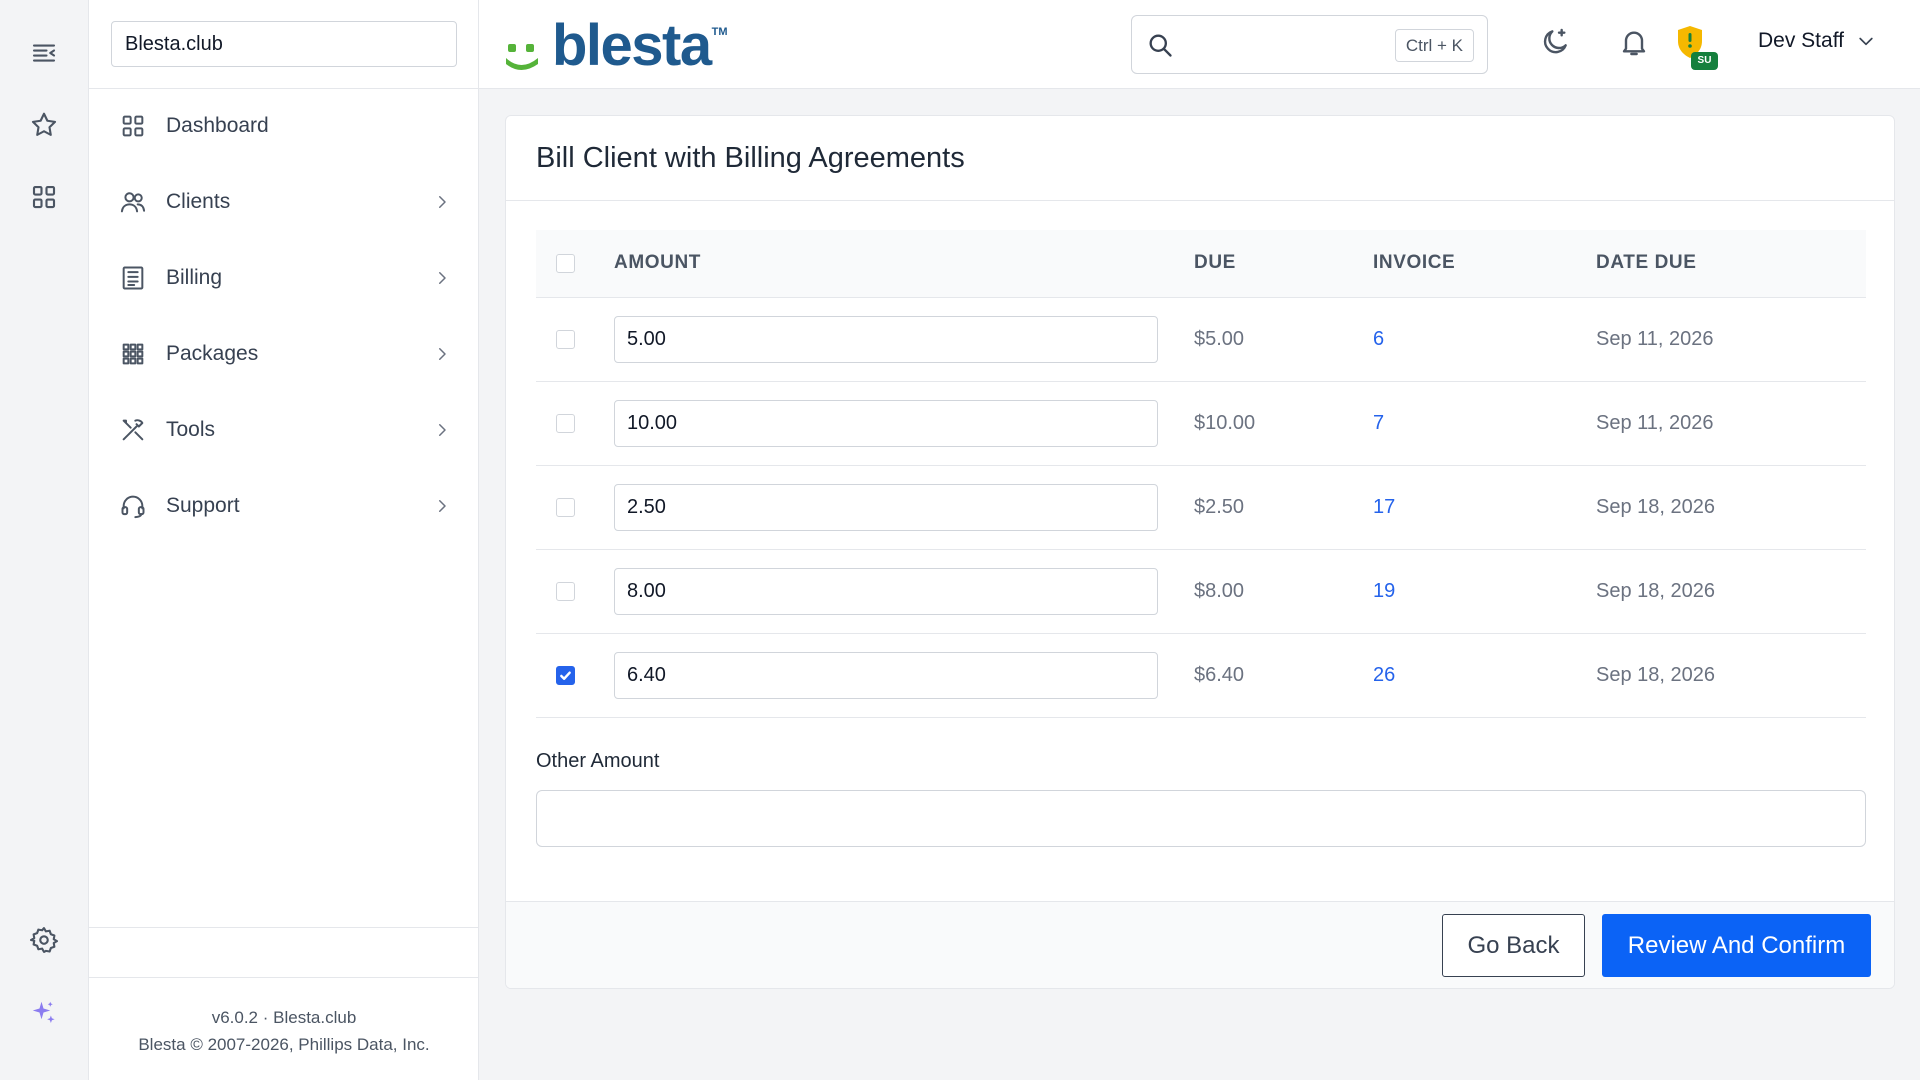 The height and width of the screenshot is (1080, 1920). I want to click on column-header-amount: AMOUNT, so click(904, 264).